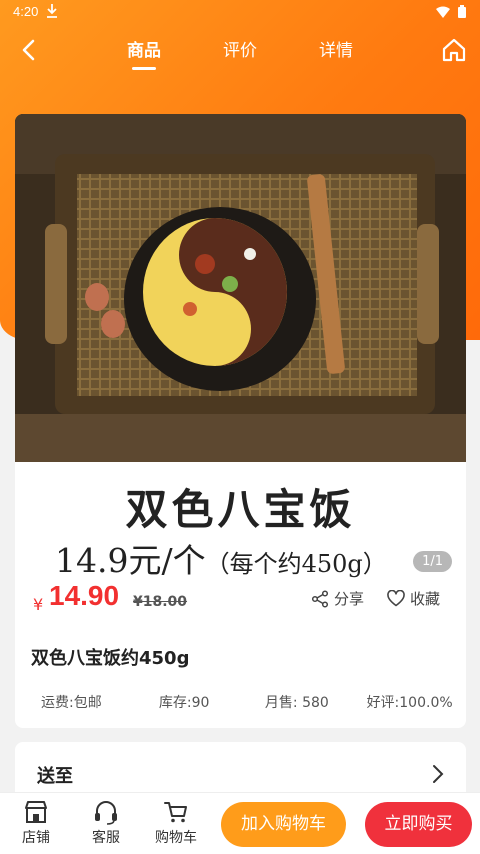 The height and width of the screenshot is (854, 480). What do you see at coordinates (418, 824) in the screenshot?
I see `buy-now-button: 立即购买` at bounding box center [418, 824].